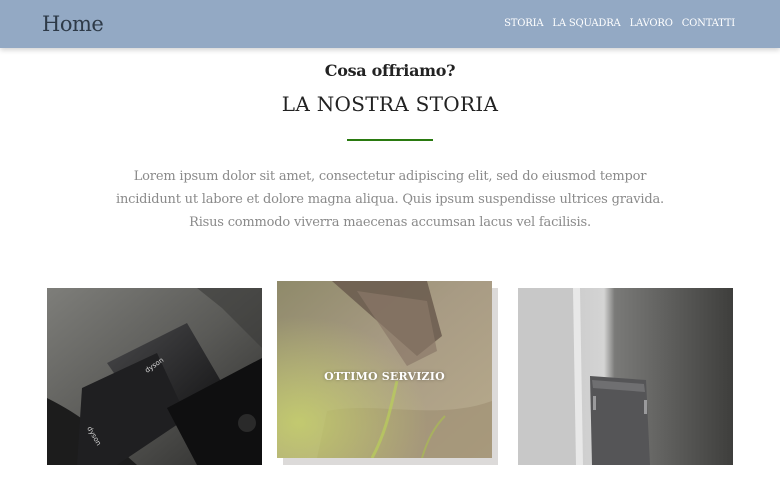 The image size is (780, 480). Describe the element at coordinates (390, 24) in the screenshot. I see `navbar: Home STORIA LA SQUADRA LAVORO CONTATTI` at that location.